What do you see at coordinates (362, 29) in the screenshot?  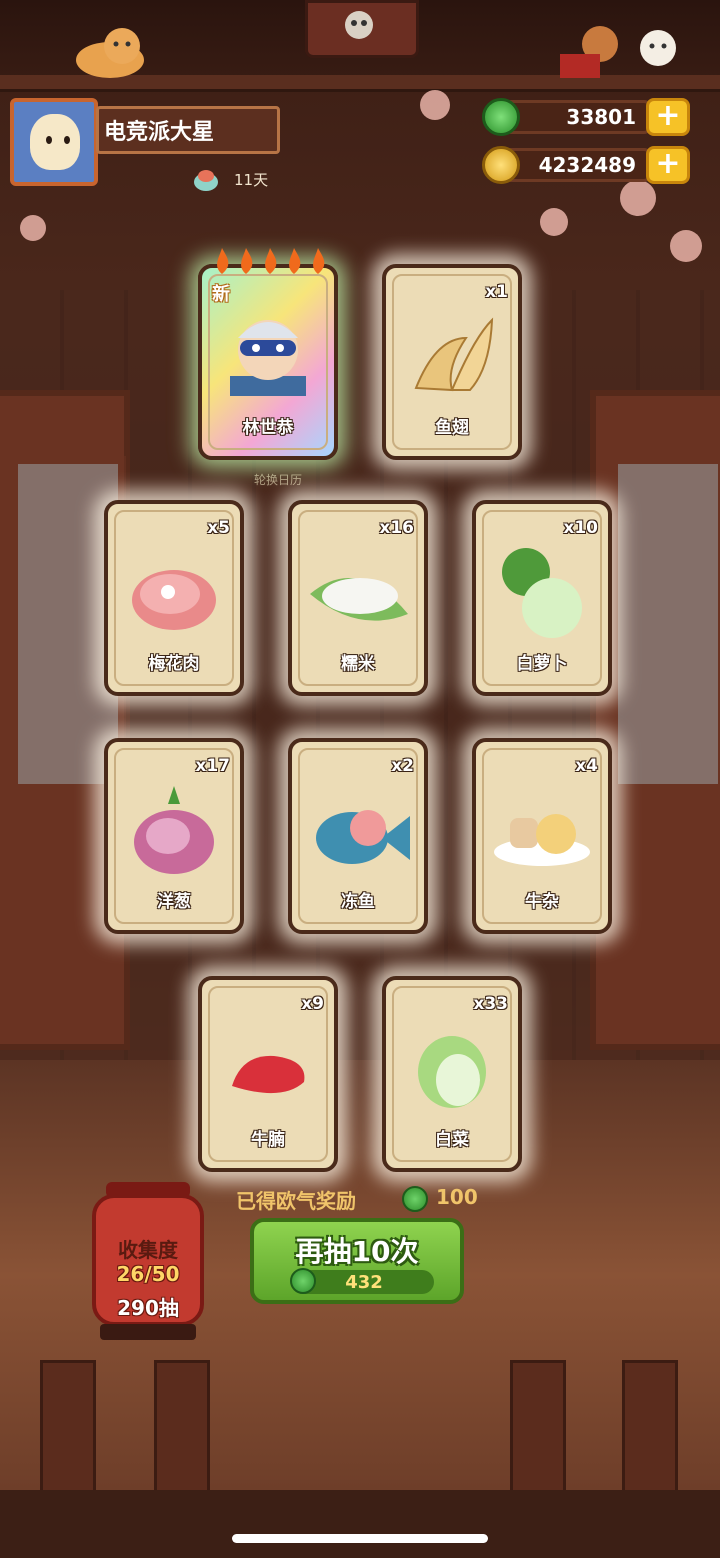 I see `hanging-scroll` at bounding box center [362, 29].